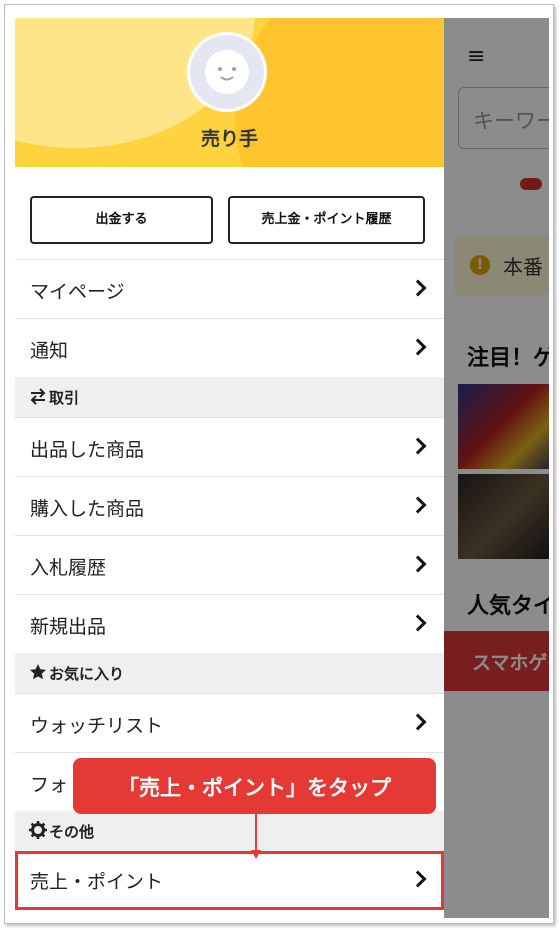 This screenshot has width=560, height=930. What do you see at coordinates (229, 397) in the screenshot?
I see `section-header-trade: 取引` at bounding box center [229, 397].